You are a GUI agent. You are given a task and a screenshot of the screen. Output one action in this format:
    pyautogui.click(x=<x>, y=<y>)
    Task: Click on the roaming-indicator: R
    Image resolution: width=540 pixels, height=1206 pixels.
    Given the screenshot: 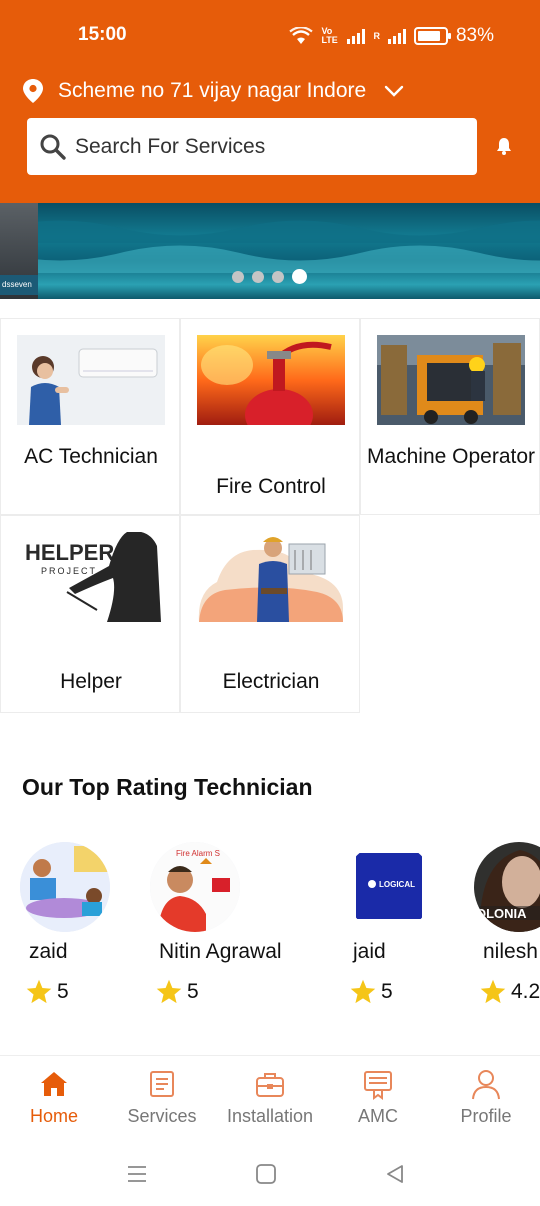 What is the action you would take?
    pyautogui.click(x=376, y=35)
    